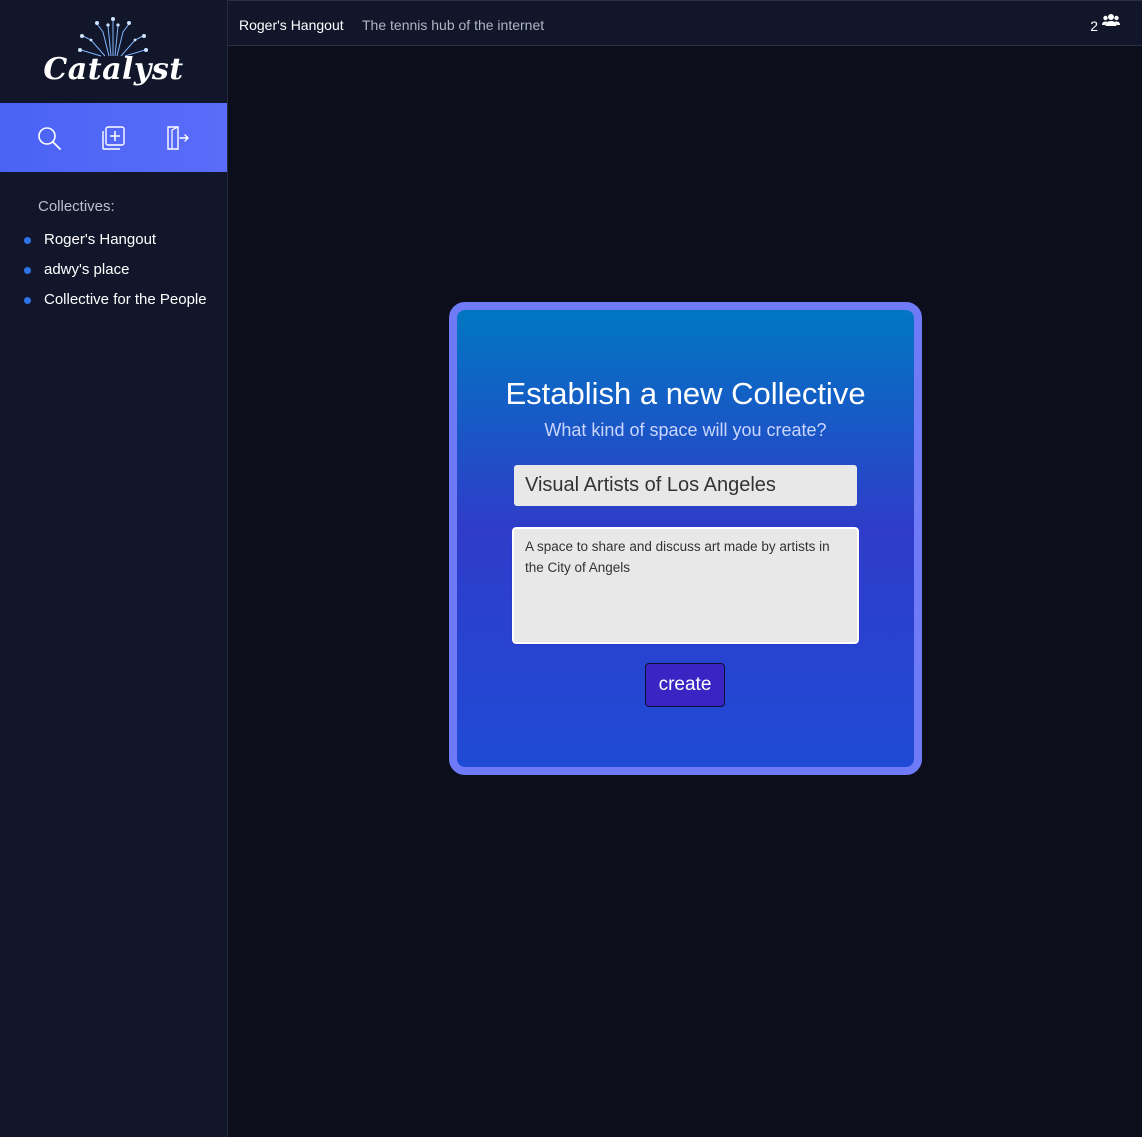 The width and height of the screenshot is (1142, 1137). I want to click on collective-item-label: Collective for the People, so click(125, 299).